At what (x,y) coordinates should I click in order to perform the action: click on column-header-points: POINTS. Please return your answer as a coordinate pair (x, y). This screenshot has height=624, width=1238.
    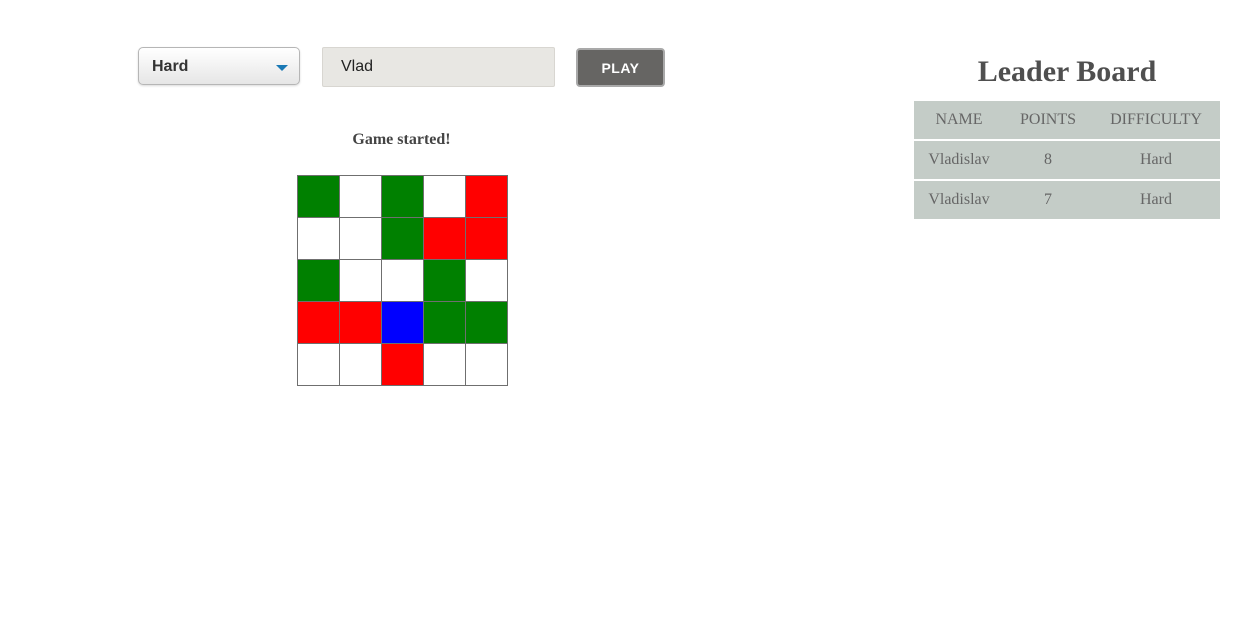
    Looking at the image, I should click on (1048, 121).